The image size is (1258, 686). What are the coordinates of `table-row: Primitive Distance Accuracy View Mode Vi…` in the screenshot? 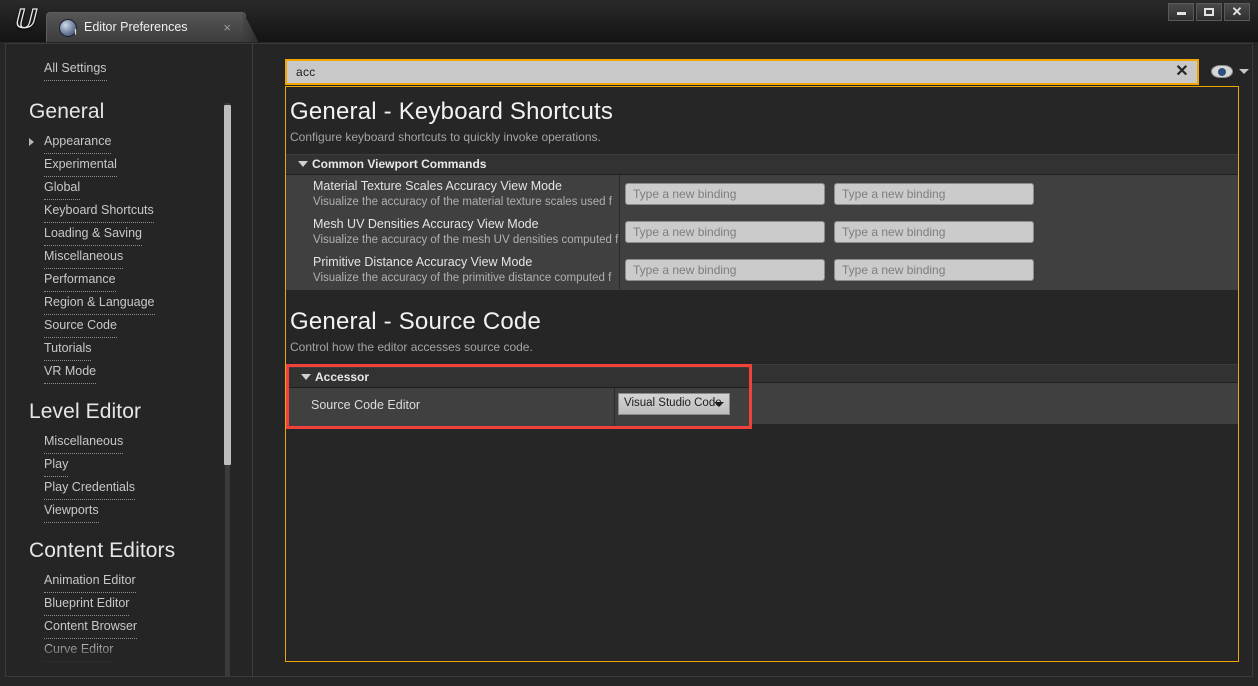 It's located at (762, 270).